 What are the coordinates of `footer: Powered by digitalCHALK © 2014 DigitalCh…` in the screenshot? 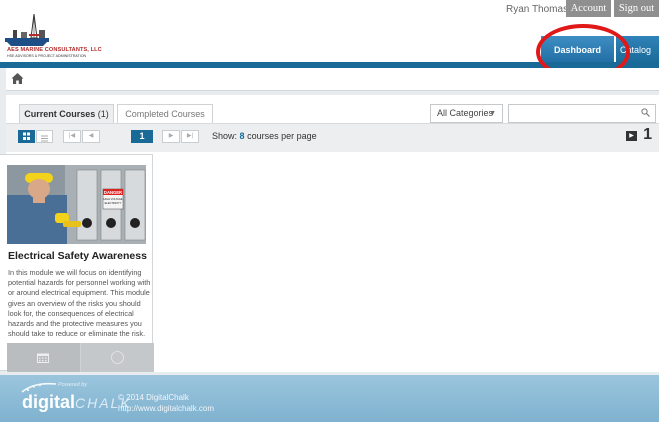 It's located at (329, 398).